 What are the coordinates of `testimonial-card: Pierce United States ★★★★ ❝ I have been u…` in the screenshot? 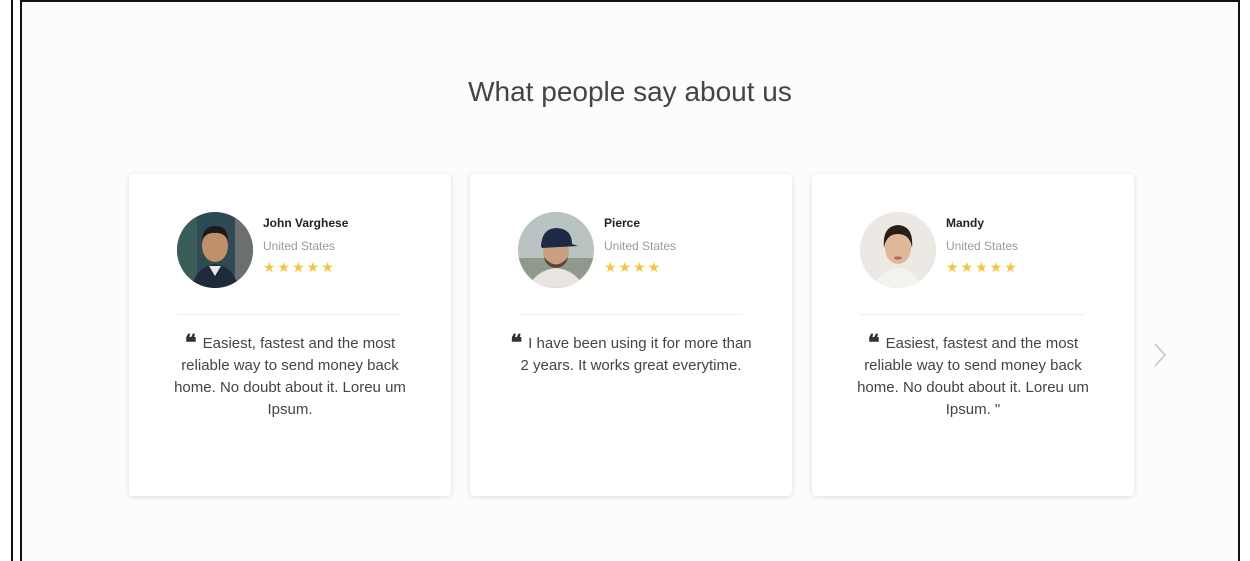 It's located at (631, 335).